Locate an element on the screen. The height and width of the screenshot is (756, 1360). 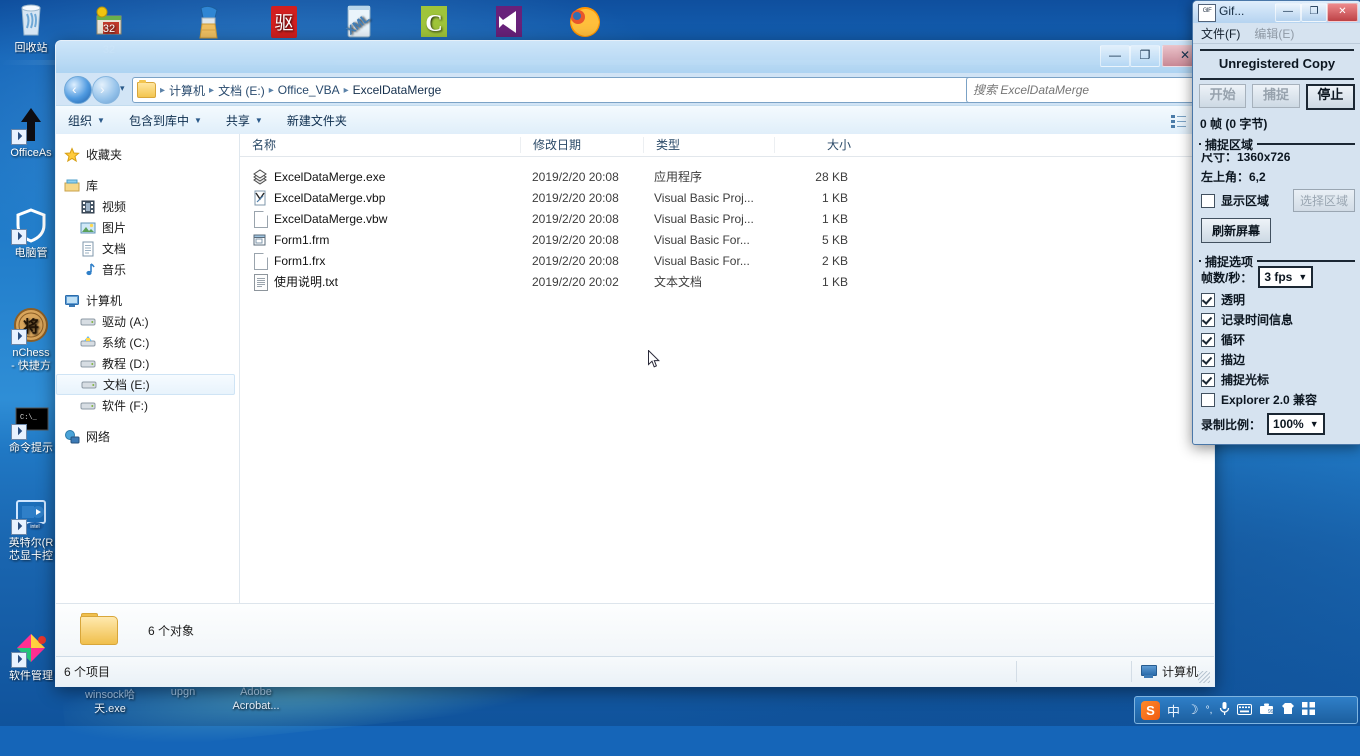
toolbar-new-folder: 新建文件夹 is located at coordinates (317, 120).